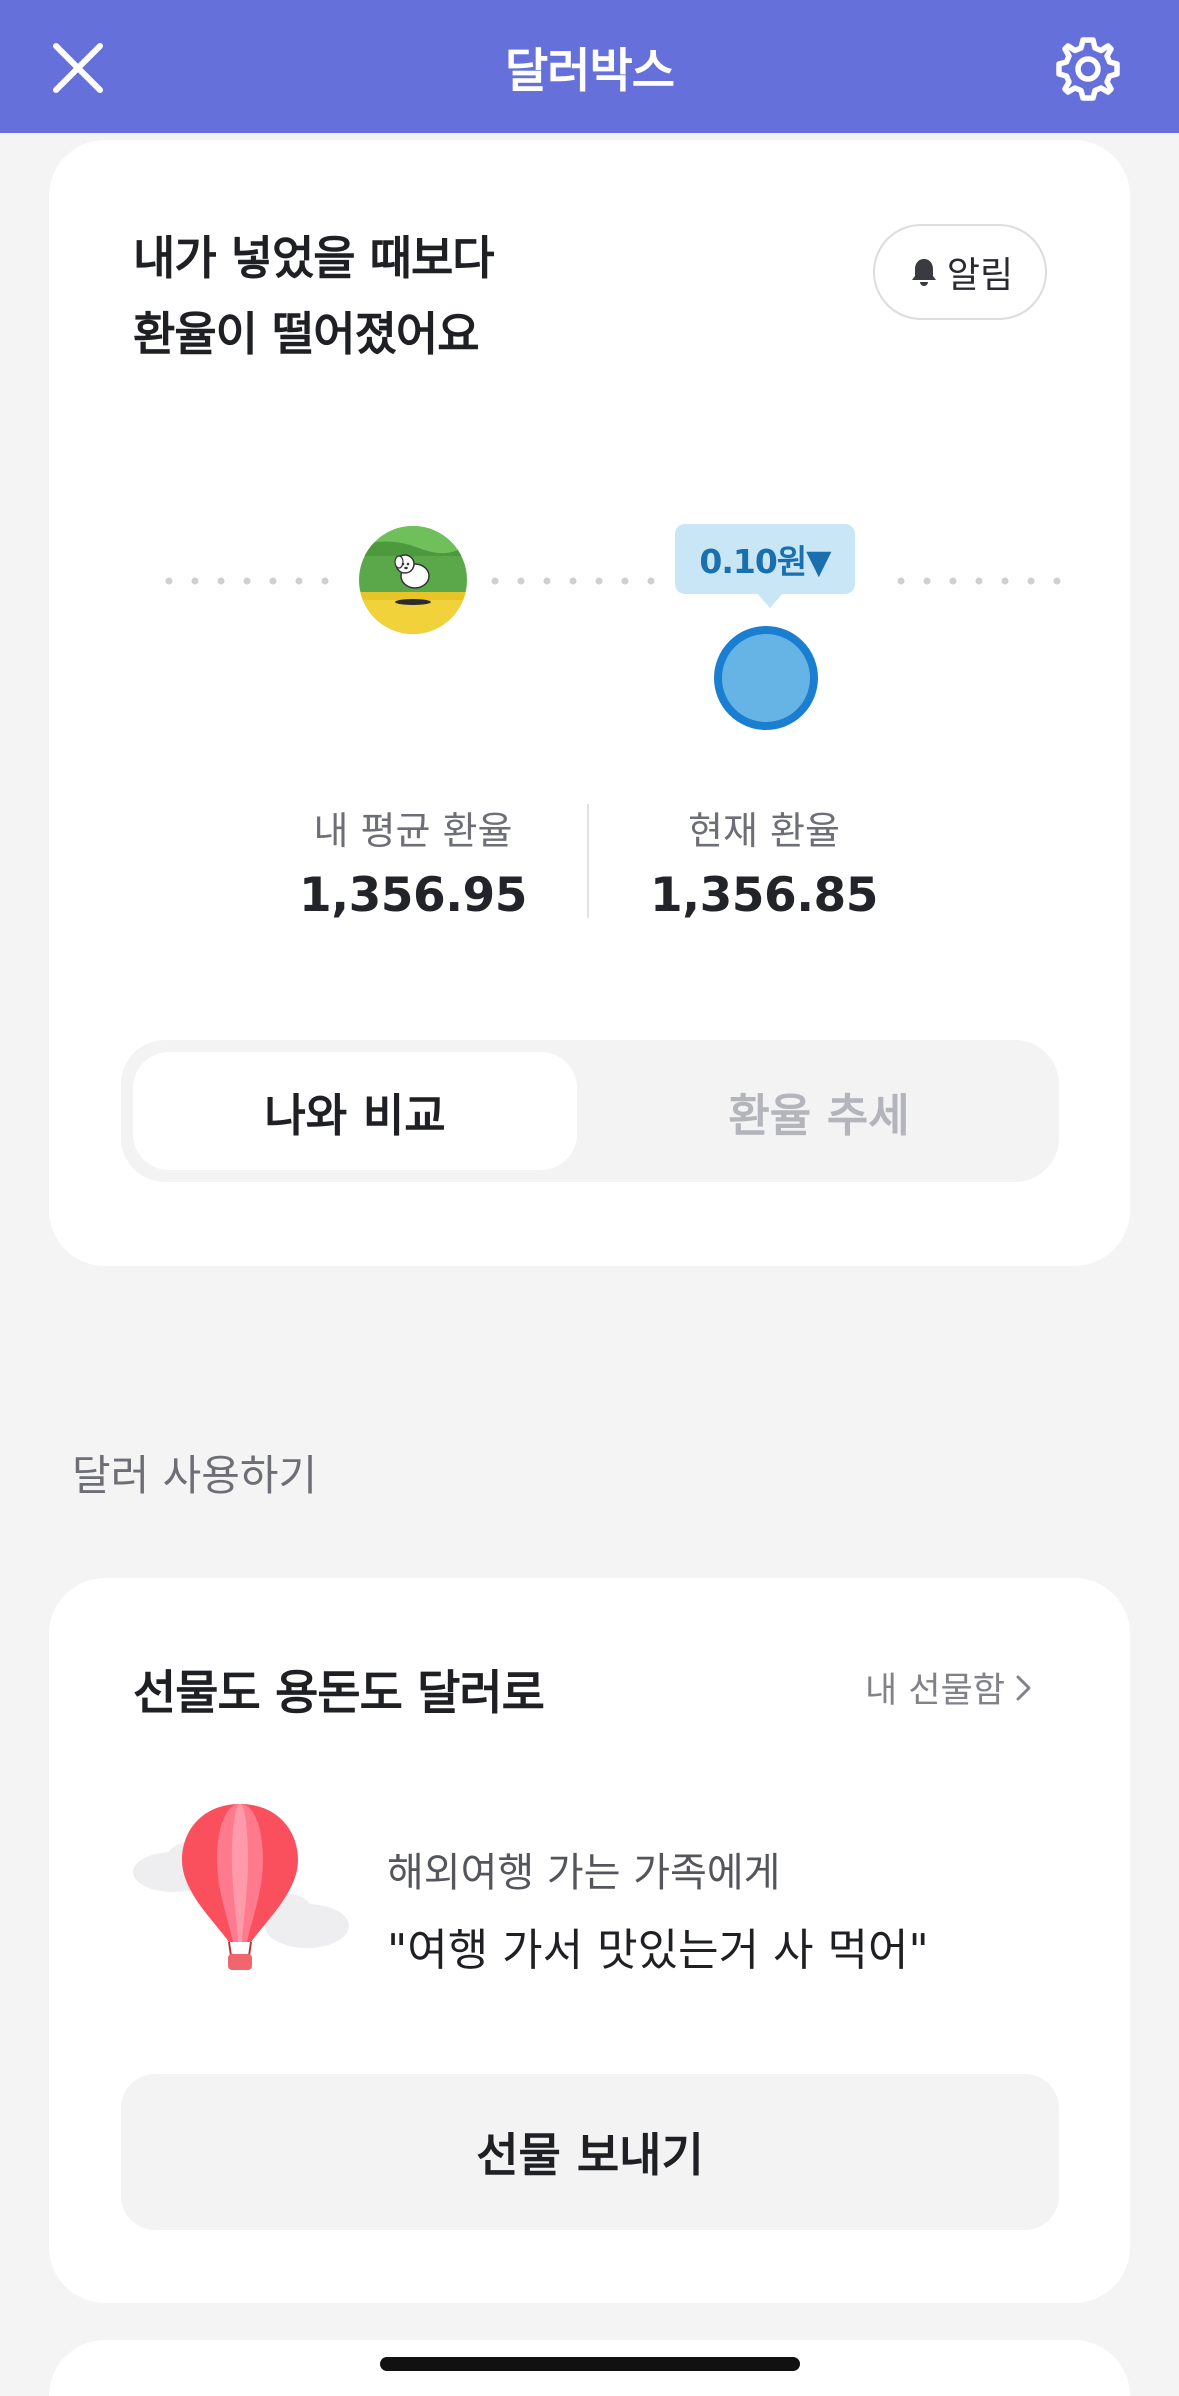 The height and width of the screenshot is (2396, 1179). Describe the element at coordinates (1088, 69) in the screenshot. I see `gear-icon` at that location.